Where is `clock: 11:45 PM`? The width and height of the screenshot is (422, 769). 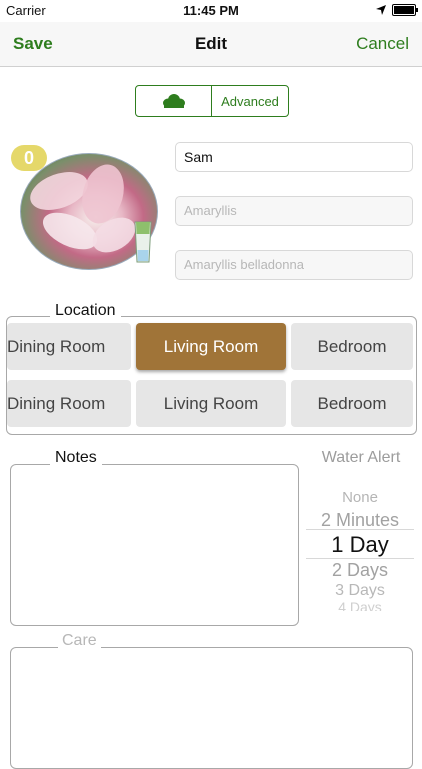
clock: 11:45 PM is located at coordinates (211, 10).